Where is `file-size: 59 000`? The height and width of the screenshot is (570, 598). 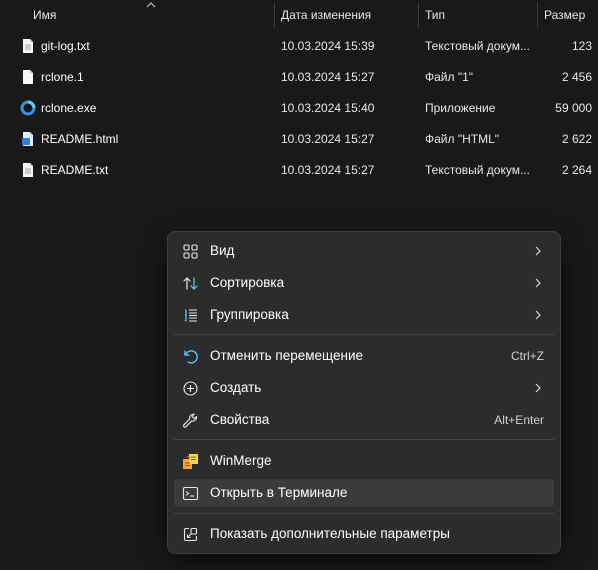
file-size: 59 000 is located at coordinates (573, 108).